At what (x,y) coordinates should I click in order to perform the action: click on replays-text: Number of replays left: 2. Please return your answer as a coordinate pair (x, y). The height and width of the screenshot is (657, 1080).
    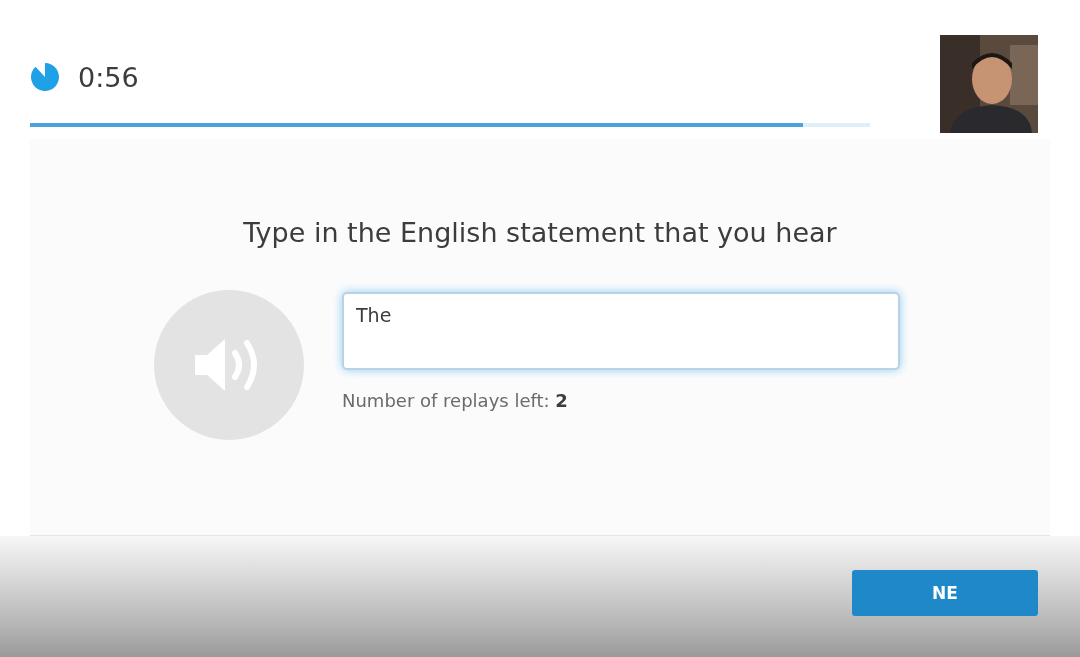
    Looking at the image, I should click on (455, 400).